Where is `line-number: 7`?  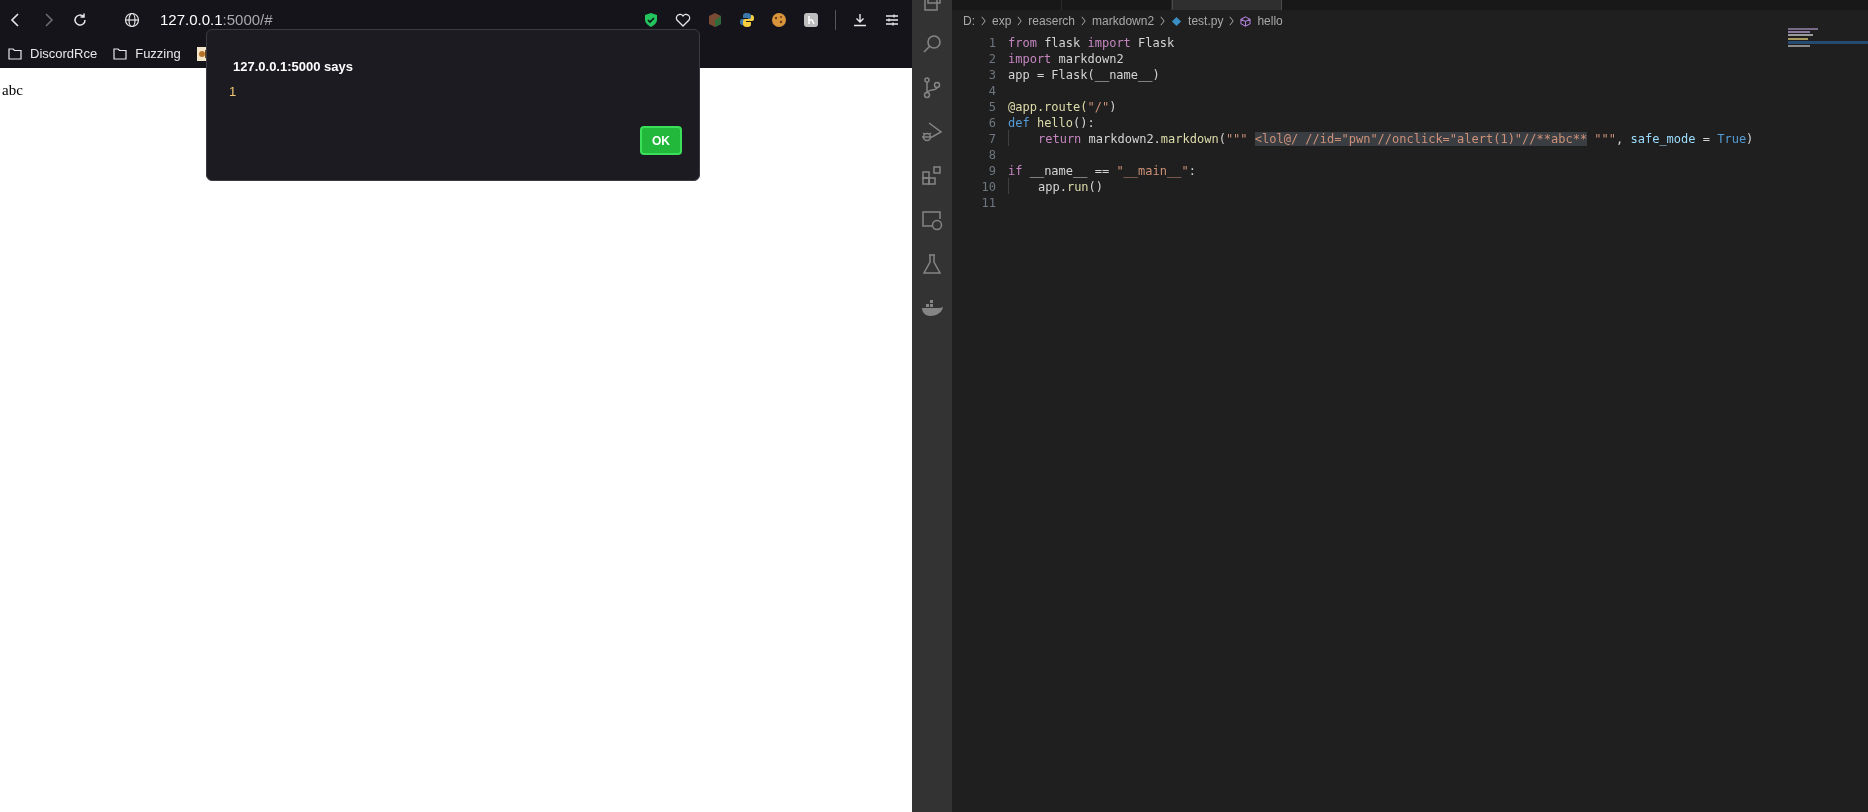
line-number: 7 is located at coordinates (991, 139).